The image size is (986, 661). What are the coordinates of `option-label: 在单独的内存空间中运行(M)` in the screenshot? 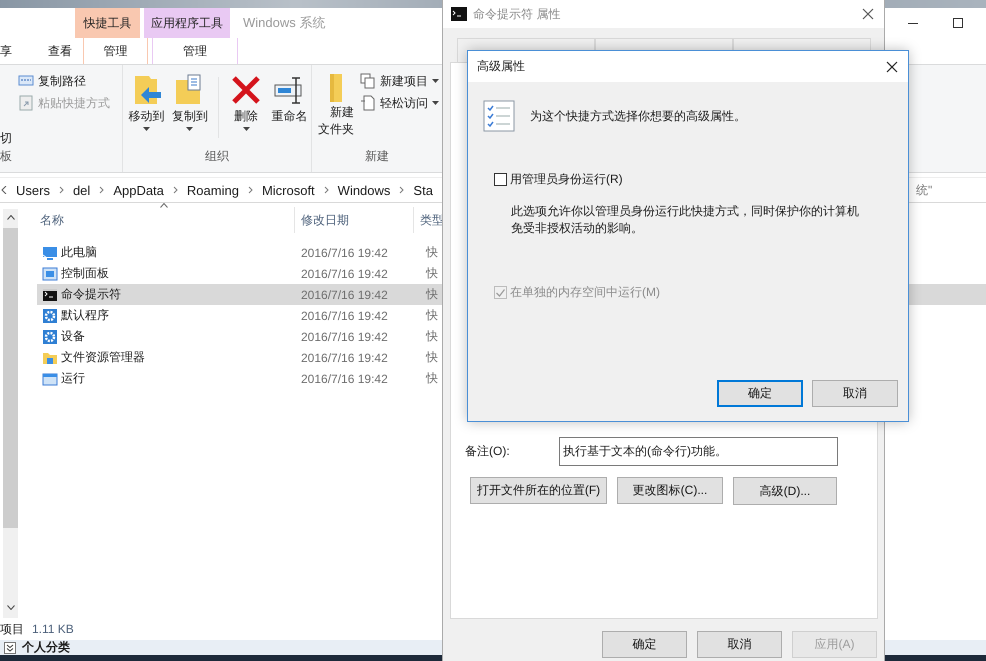 It's located at (585, 292).